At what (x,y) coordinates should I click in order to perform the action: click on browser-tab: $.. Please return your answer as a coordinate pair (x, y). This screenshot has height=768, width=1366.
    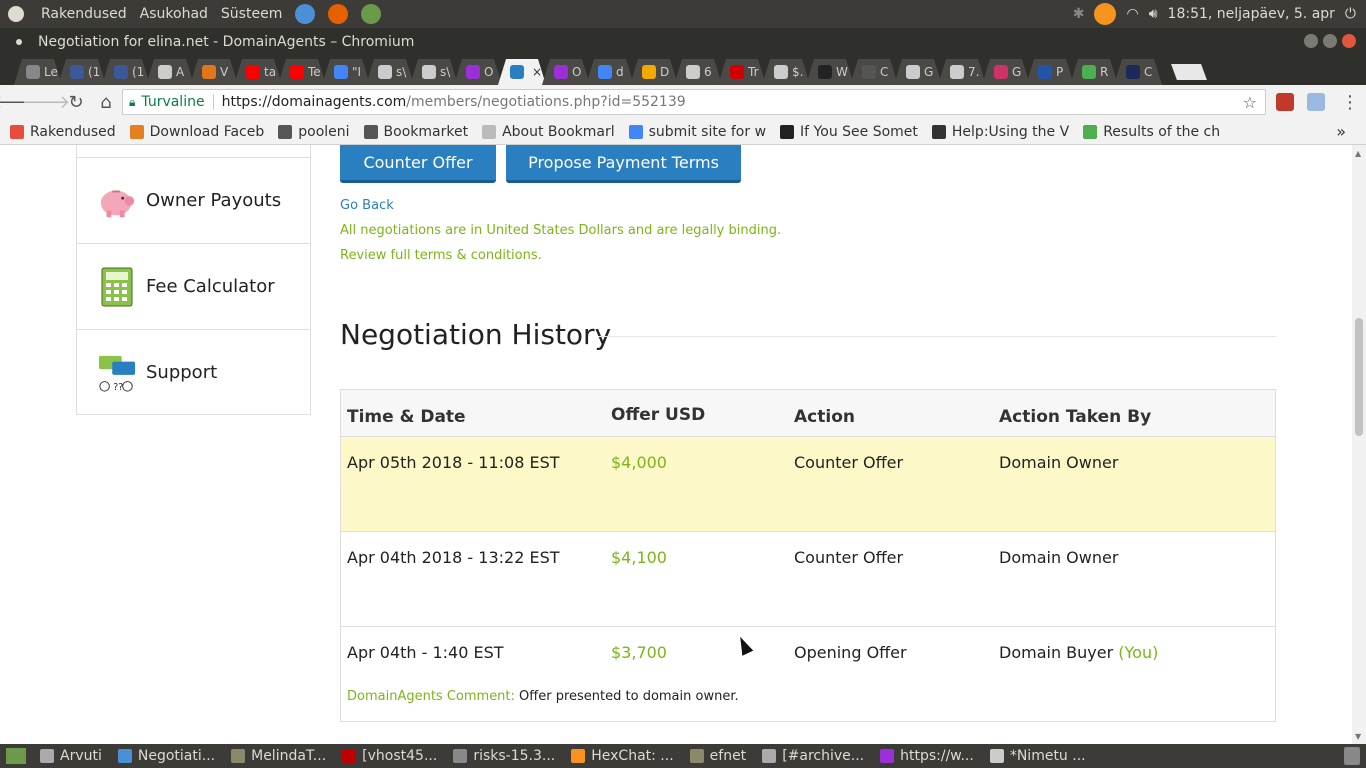
    Looking at the image, I should click on (786, 72).